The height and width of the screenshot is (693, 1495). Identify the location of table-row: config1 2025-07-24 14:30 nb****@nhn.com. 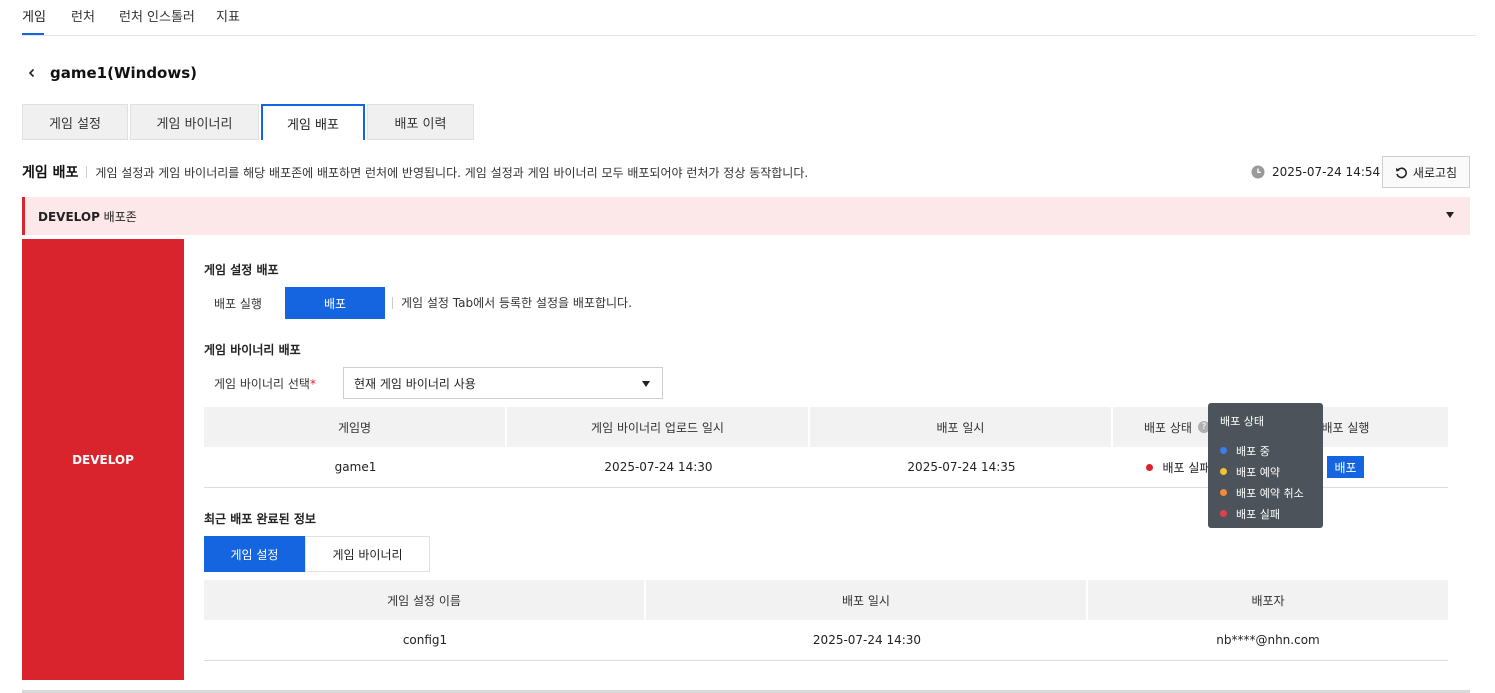
(826, 640).